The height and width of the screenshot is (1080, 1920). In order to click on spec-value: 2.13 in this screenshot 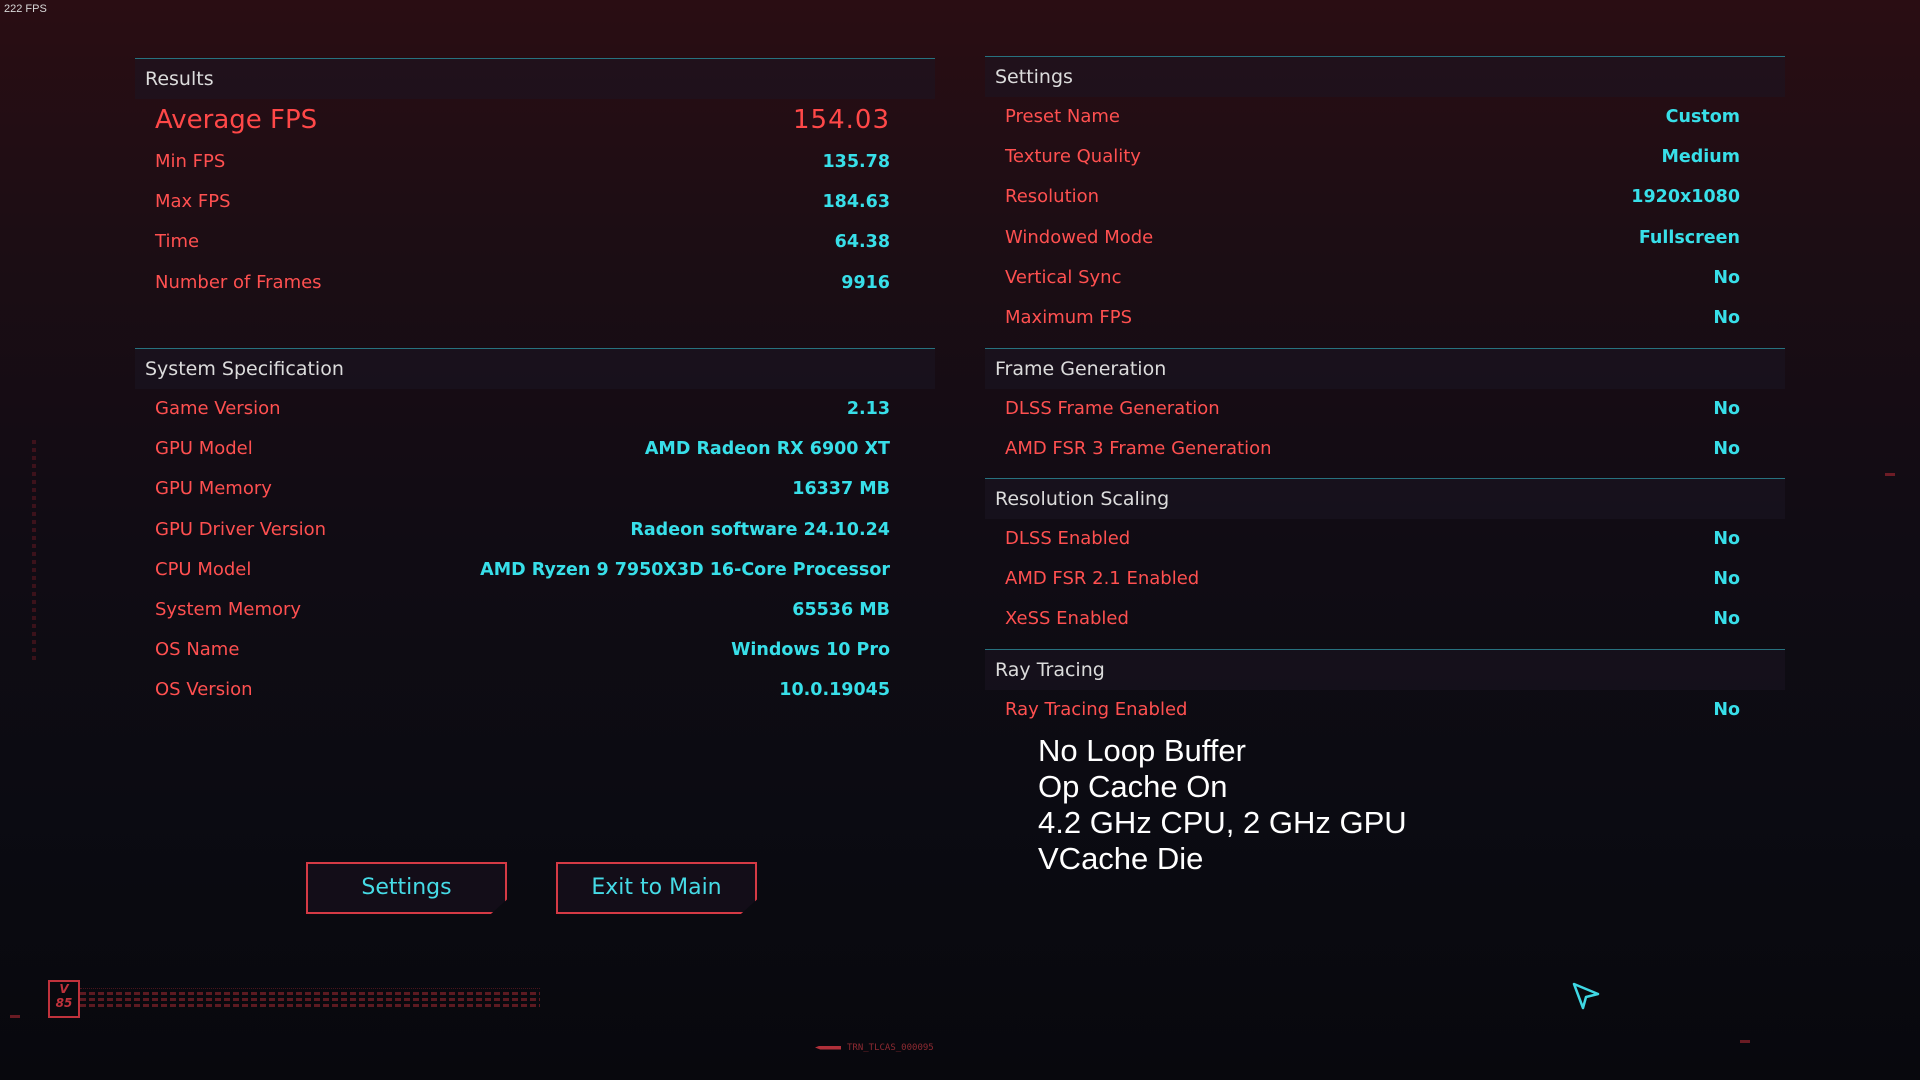, I will do `click(868, 409)`.